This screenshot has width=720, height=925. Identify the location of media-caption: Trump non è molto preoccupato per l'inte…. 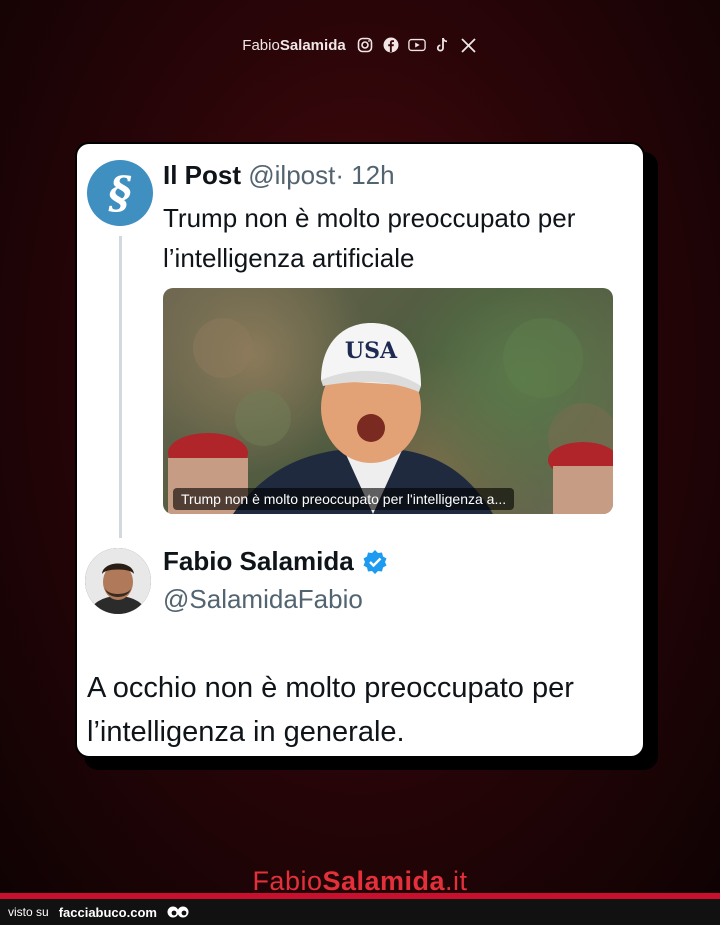
(344, 499).